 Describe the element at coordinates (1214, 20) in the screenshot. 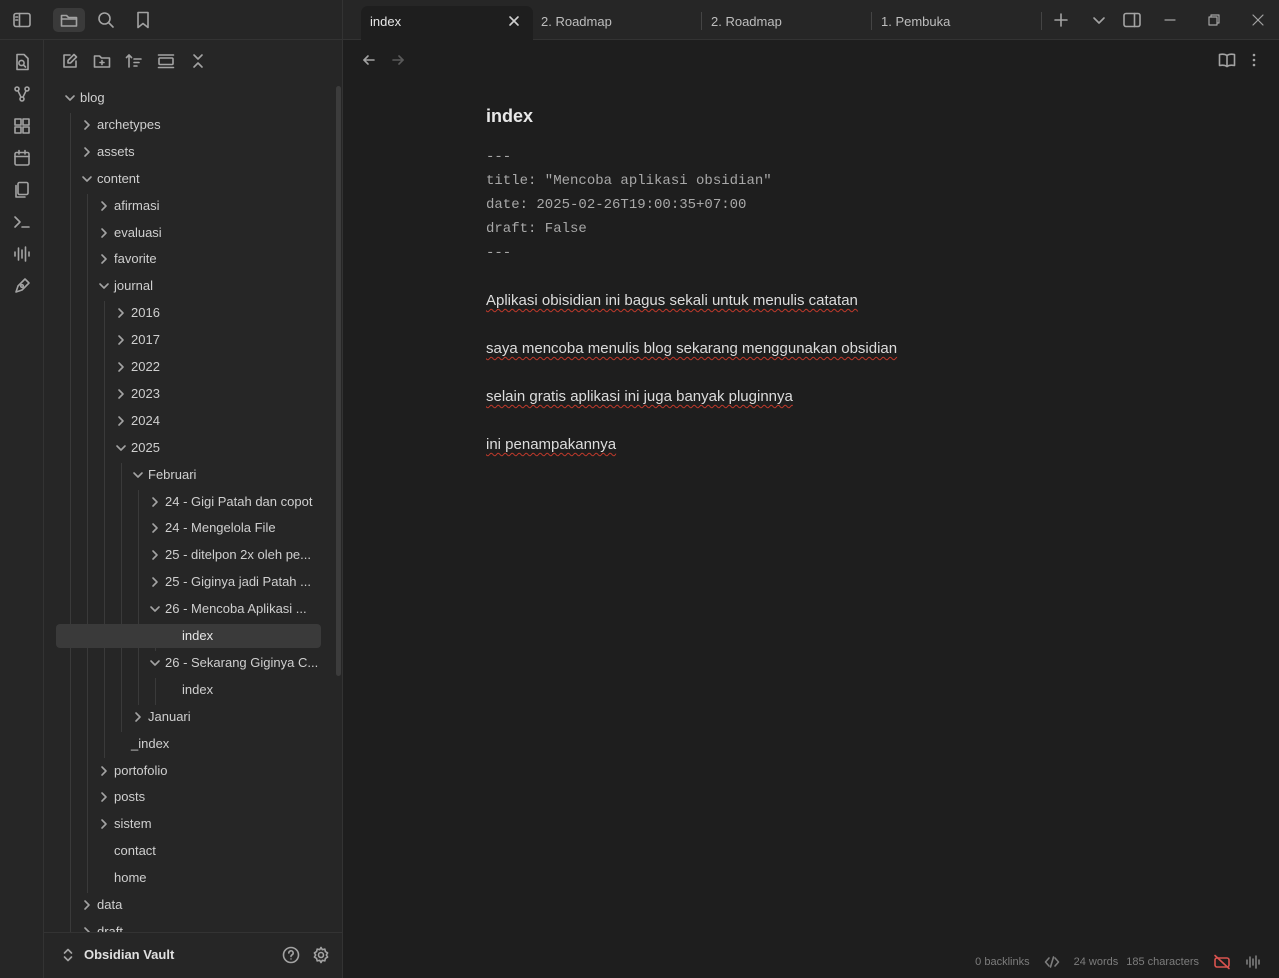

I see `restore-icon` at that location.